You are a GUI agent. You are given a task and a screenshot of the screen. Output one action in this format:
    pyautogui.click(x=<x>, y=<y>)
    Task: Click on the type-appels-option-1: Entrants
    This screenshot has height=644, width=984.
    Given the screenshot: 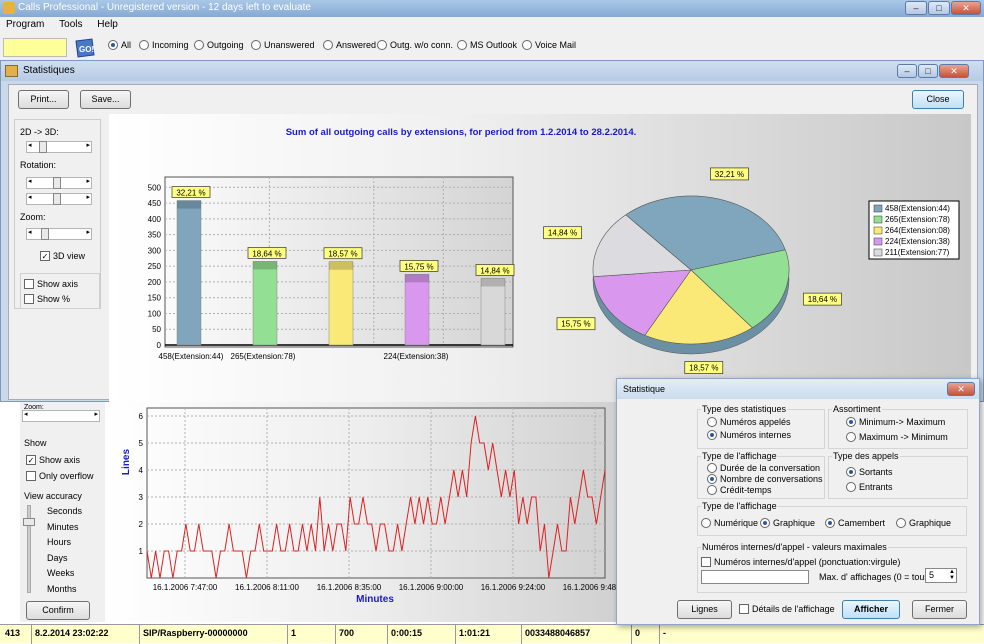 What is the action you would take?
    pyautogui.click(x=869, y=487)
    